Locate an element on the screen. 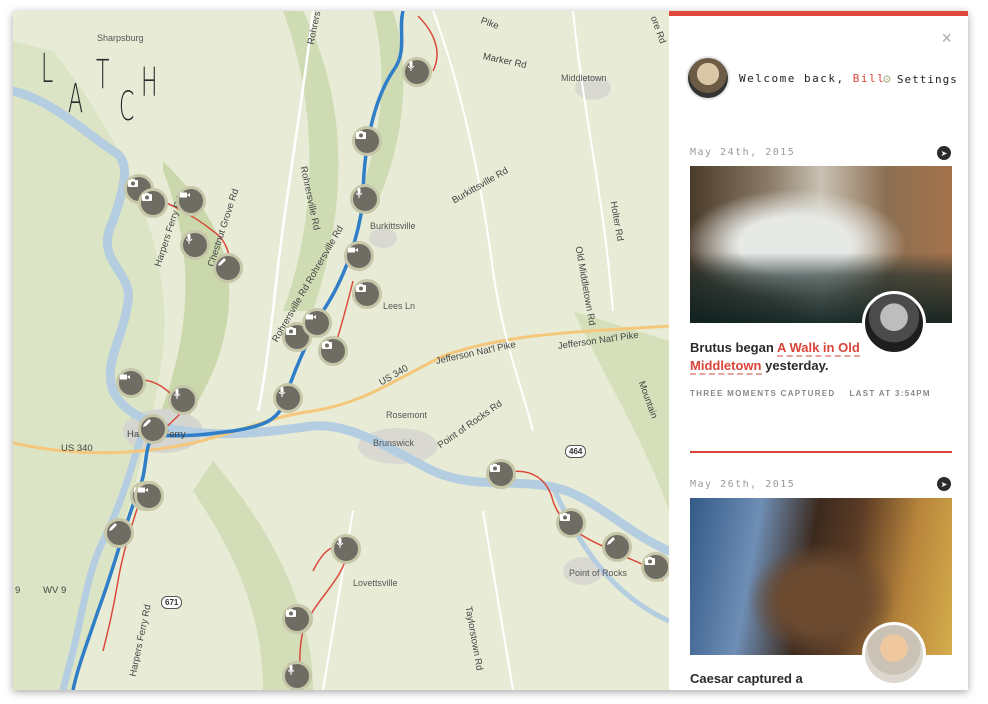 The image size is (988, 704). story-text: Caesar captured a is located at coordinates (777, 679).